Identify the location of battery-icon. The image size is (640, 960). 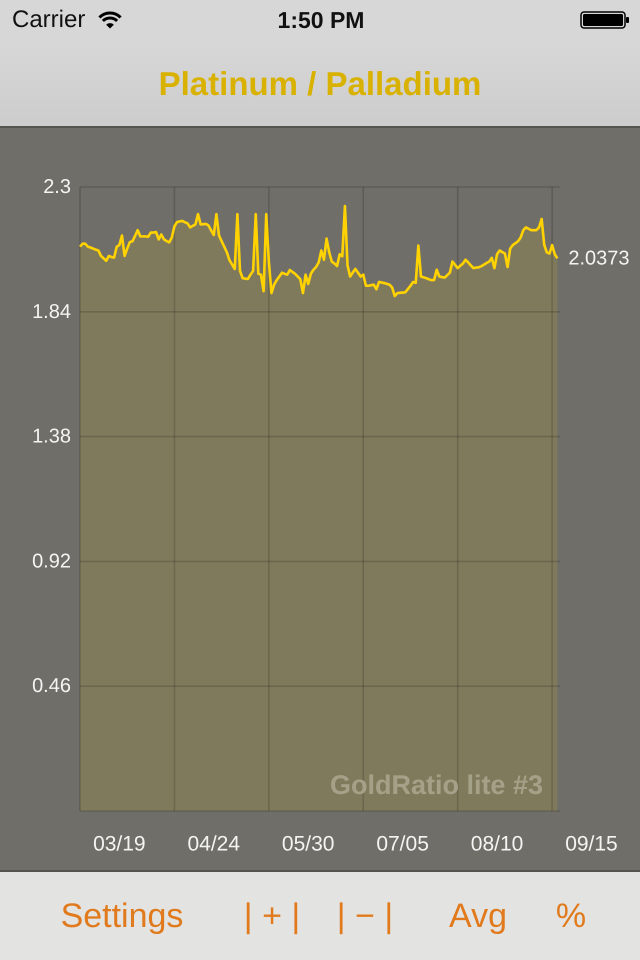
(605, 20).